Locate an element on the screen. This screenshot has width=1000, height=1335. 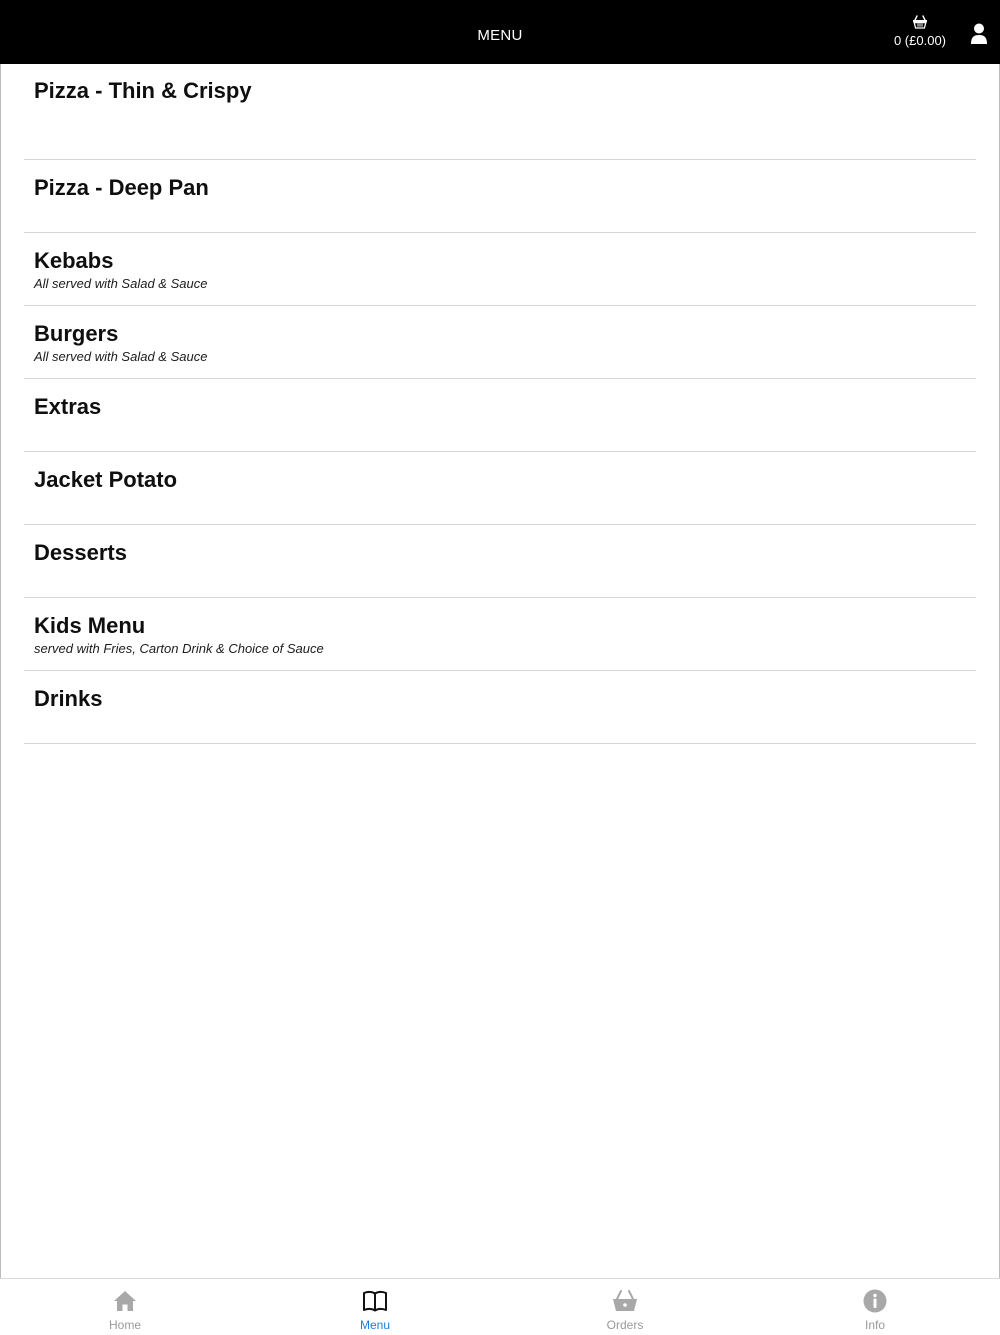
menu-category-desserts: Desserts is located at coordinates (500, 561).